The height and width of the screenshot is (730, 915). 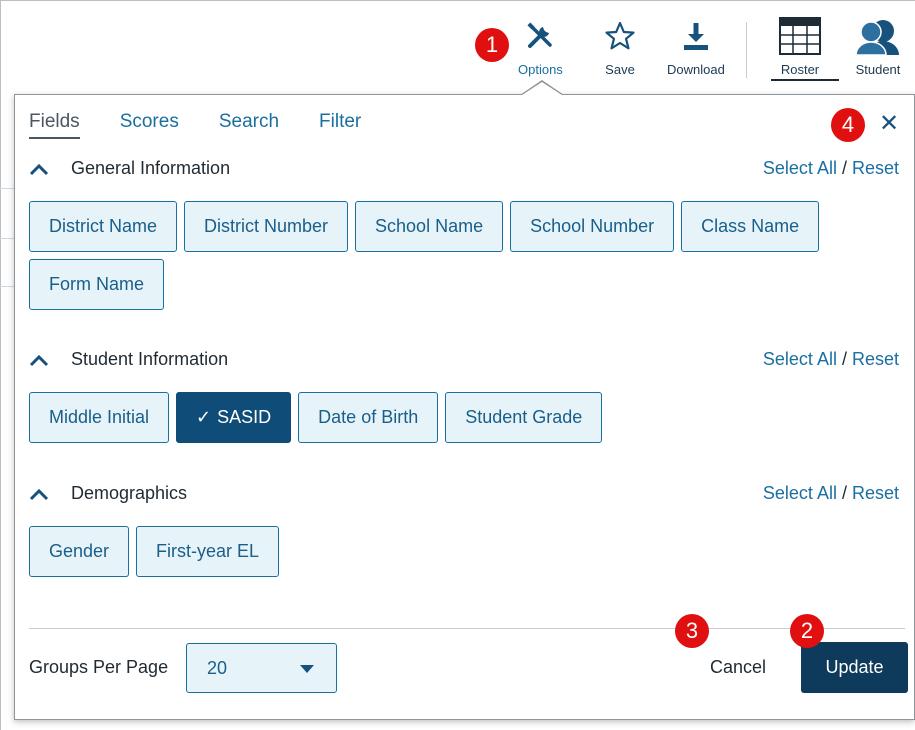 I want to click on field-chip-date-of-birth: Date of Birth, so click(x=368, y=417).